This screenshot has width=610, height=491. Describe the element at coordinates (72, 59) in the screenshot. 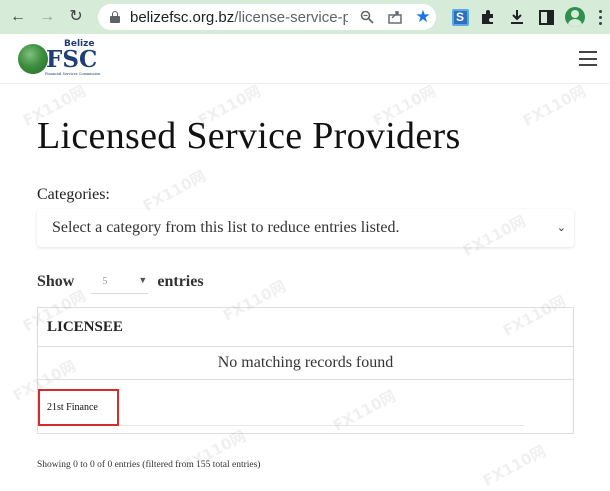

I see `logo-word: FSC` at that location.